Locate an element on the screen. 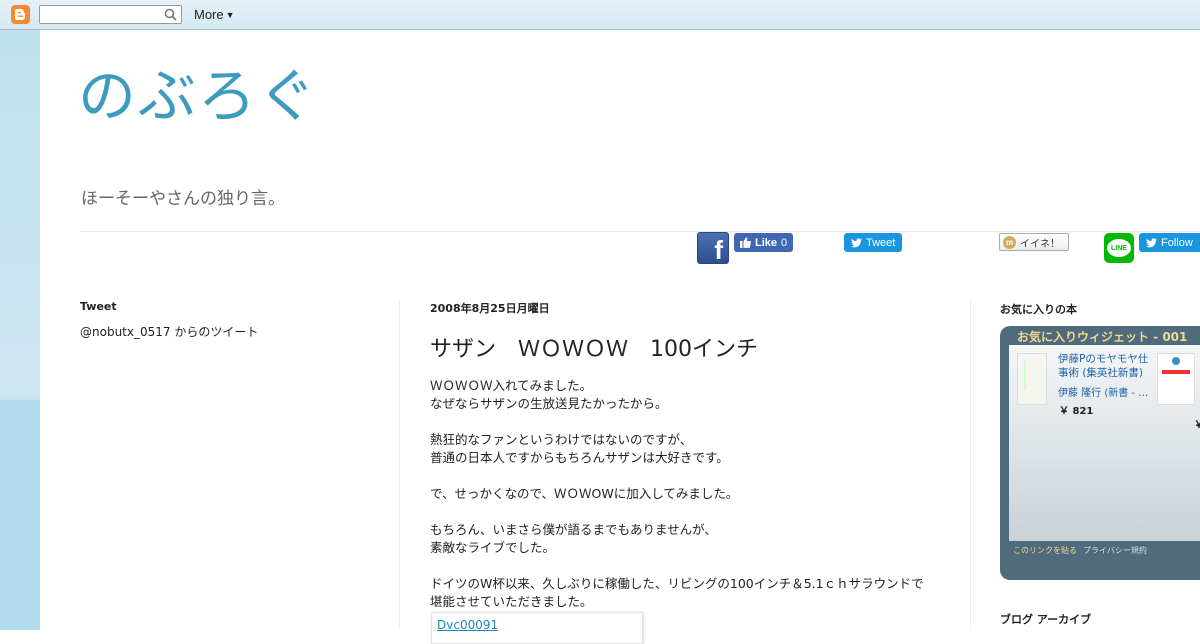 The height and width of the screenshot is (644, 1200). widget-title: お気に入りウィジェット - 001 is located at coordinates (1102, 337).